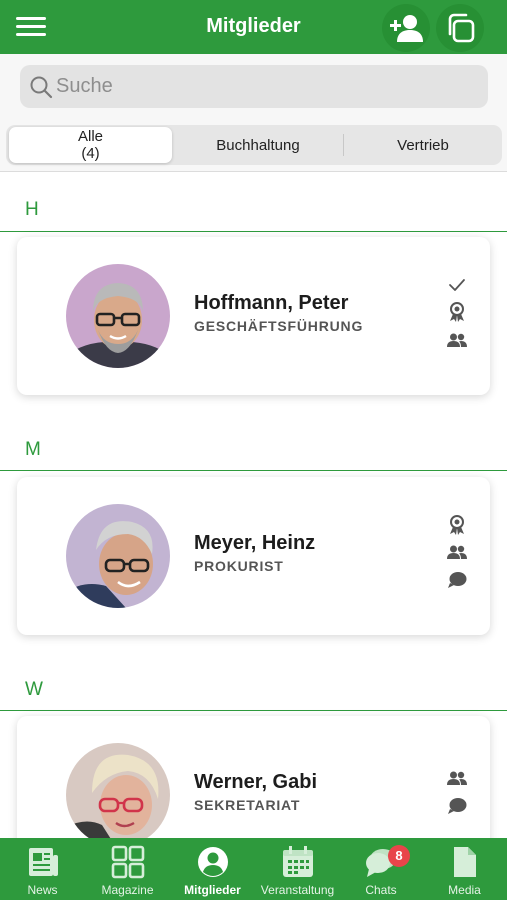 The width and height of the screenshot is (507, 900). I want to click on chats-unread-badge: 8, so click(399, 856).